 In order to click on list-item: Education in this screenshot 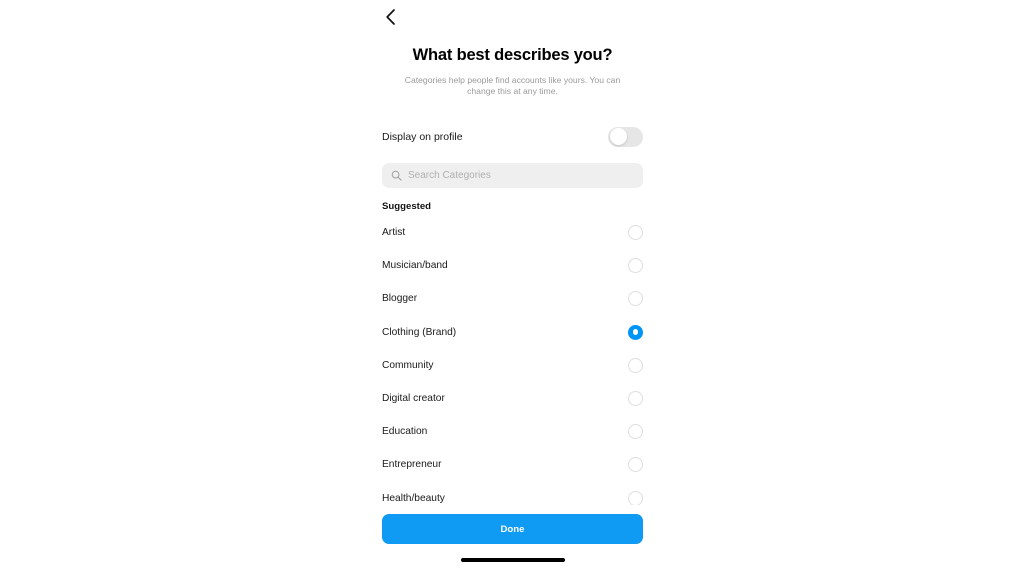, I will do `click(512, 431)`.